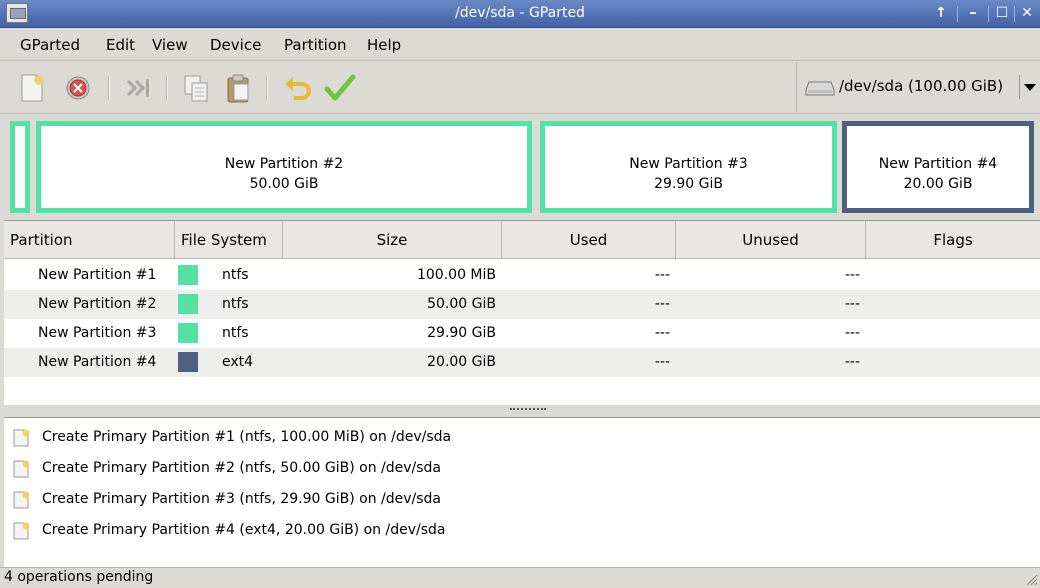  Describe the element at coordinates (522, 304) in the screenshot. I see `table-row: New Partition #2 ntfs 50.00 GiB --- ---` at that location.